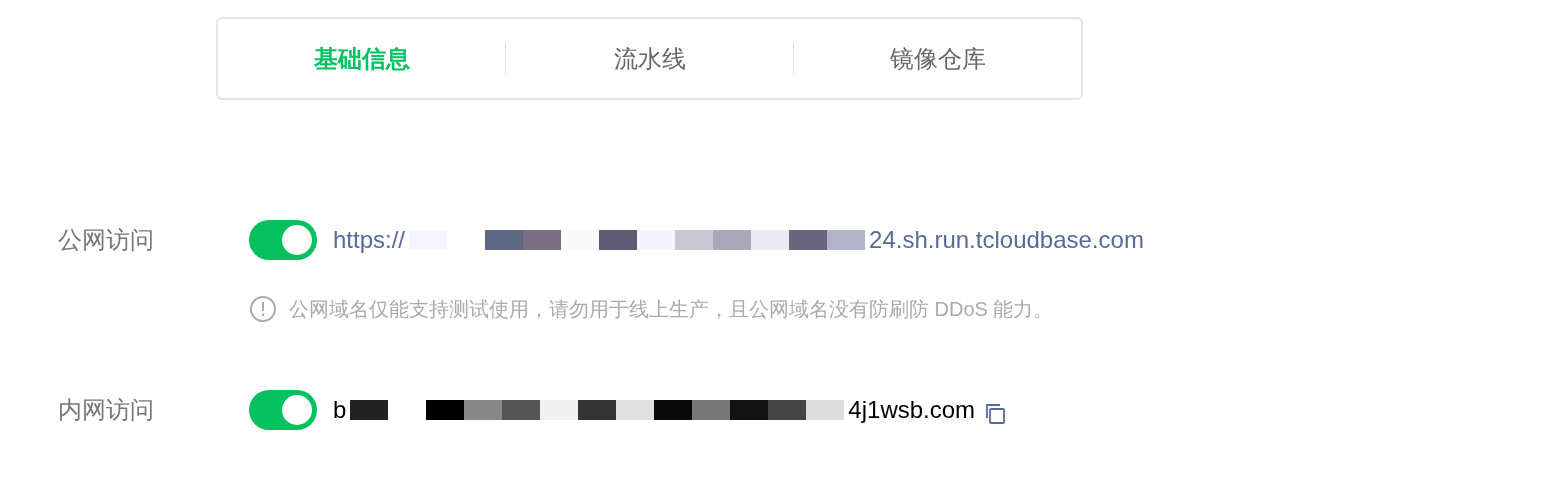  I want to click on field-label: 公网访问, so click(106, 240).